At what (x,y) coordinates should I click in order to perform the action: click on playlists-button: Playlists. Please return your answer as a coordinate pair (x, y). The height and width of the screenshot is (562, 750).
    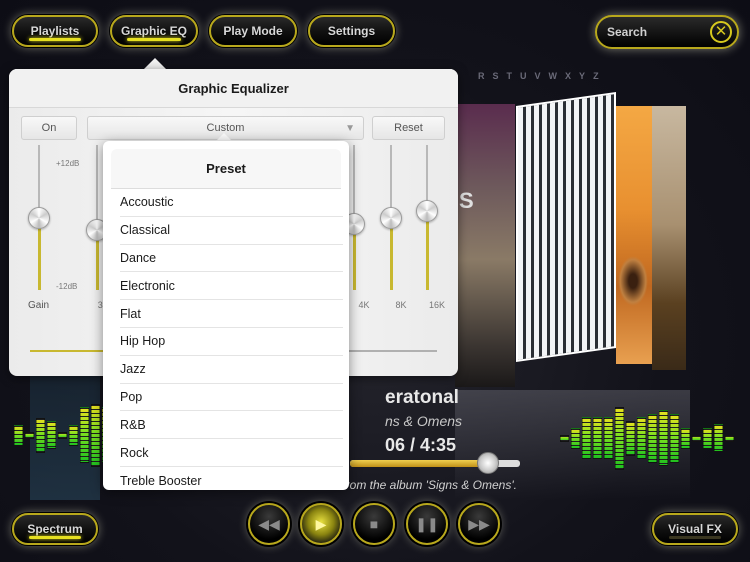
    Looking at the image, I should click on (55, 31).